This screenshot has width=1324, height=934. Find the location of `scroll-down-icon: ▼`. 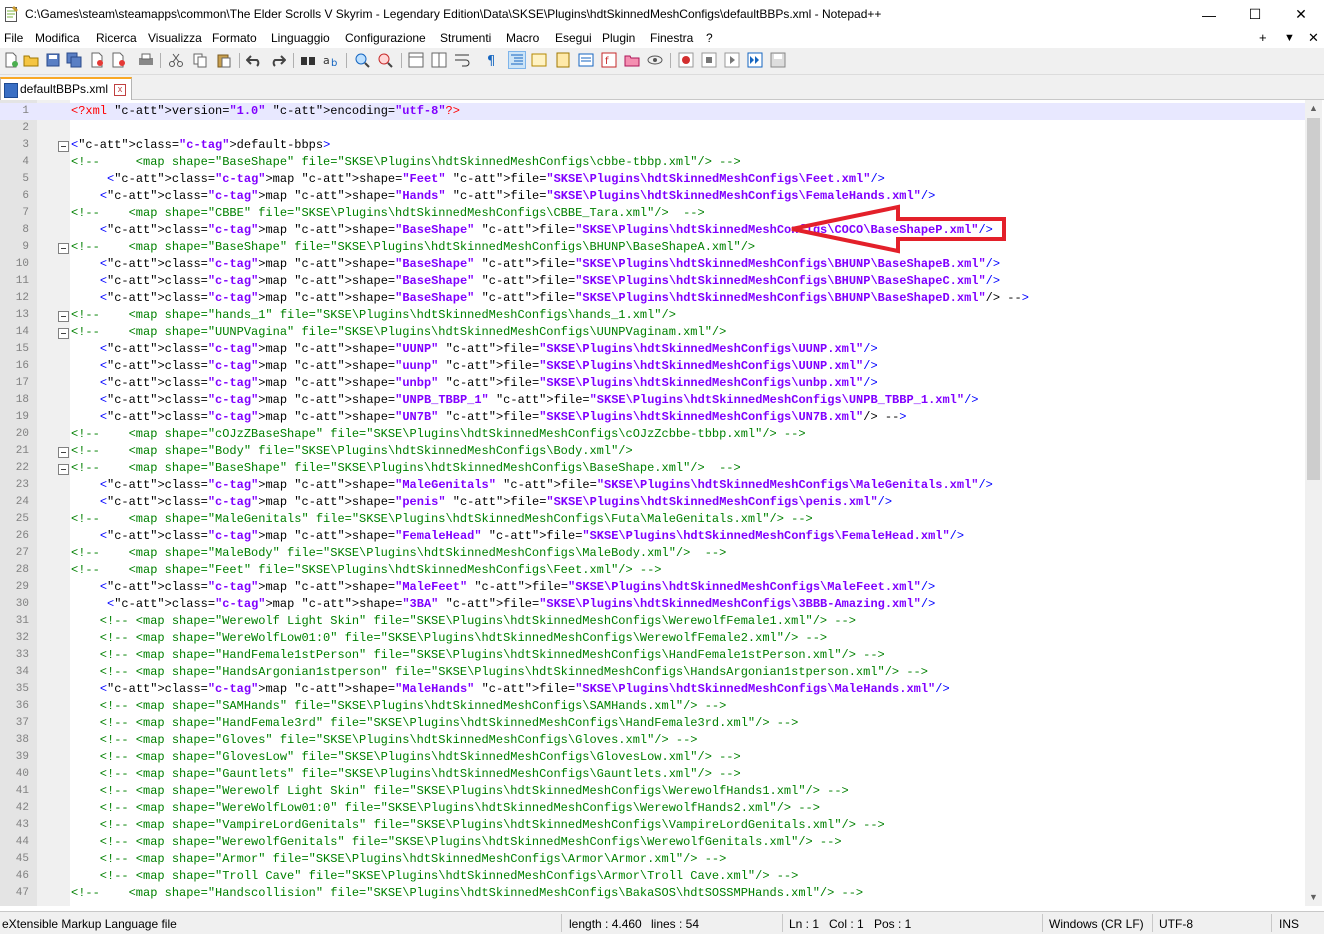

scroll-down-icon: ▼ is located at coordinates (1313, 897).